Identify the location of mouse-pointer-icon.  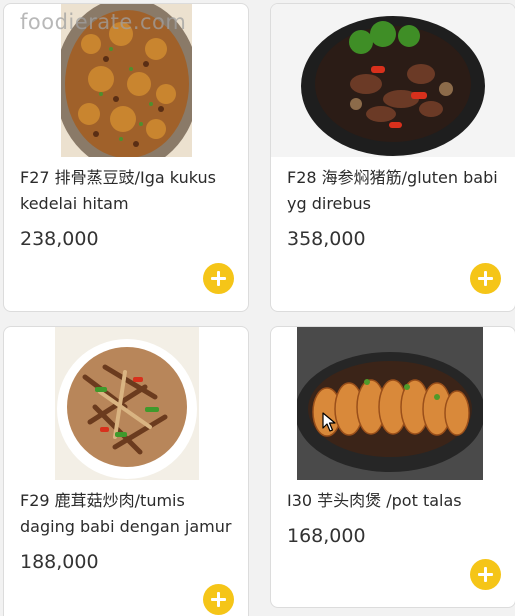
(329, 422).